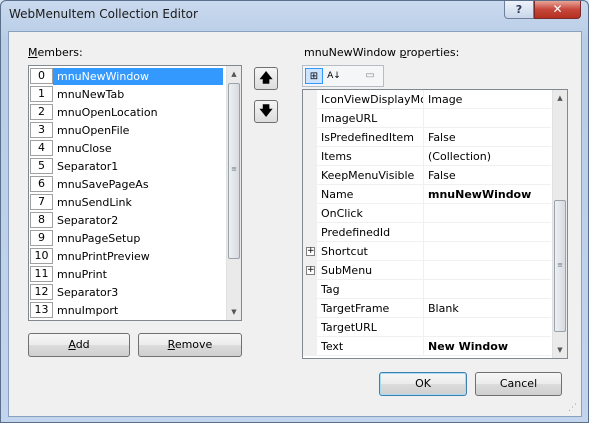 This screenshot has height=423, width=589. I want to click on list-item: 2 mnuOpenLocation, so click(127, 112).